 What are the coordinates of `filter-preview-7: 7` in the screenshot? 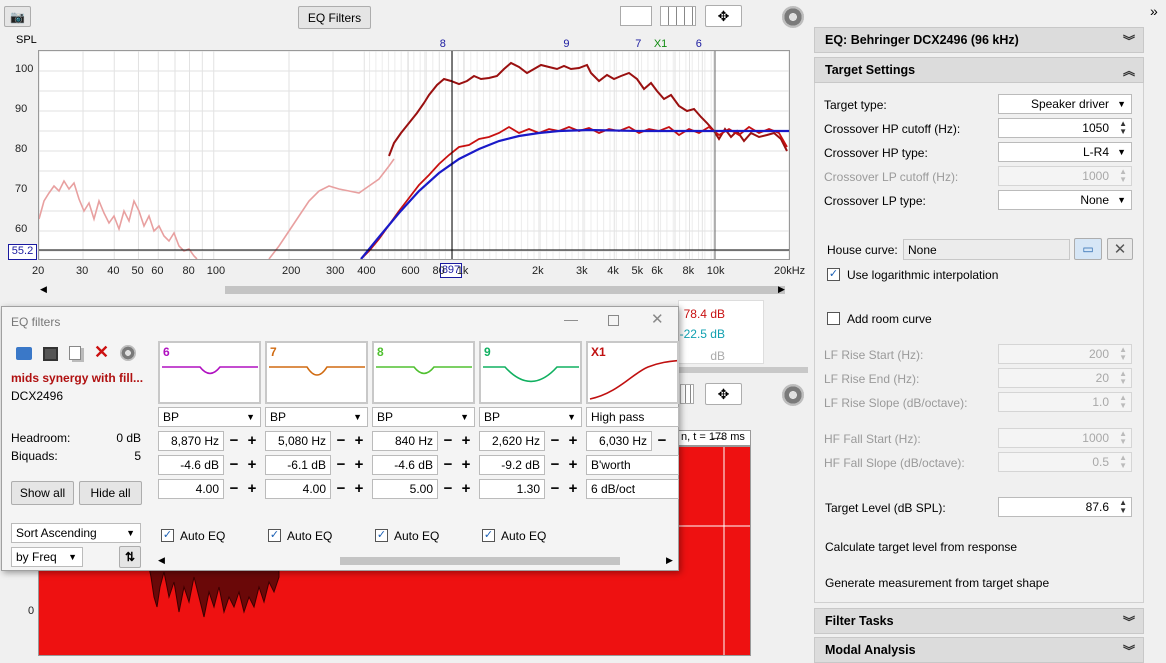 It's located at (316, 372).